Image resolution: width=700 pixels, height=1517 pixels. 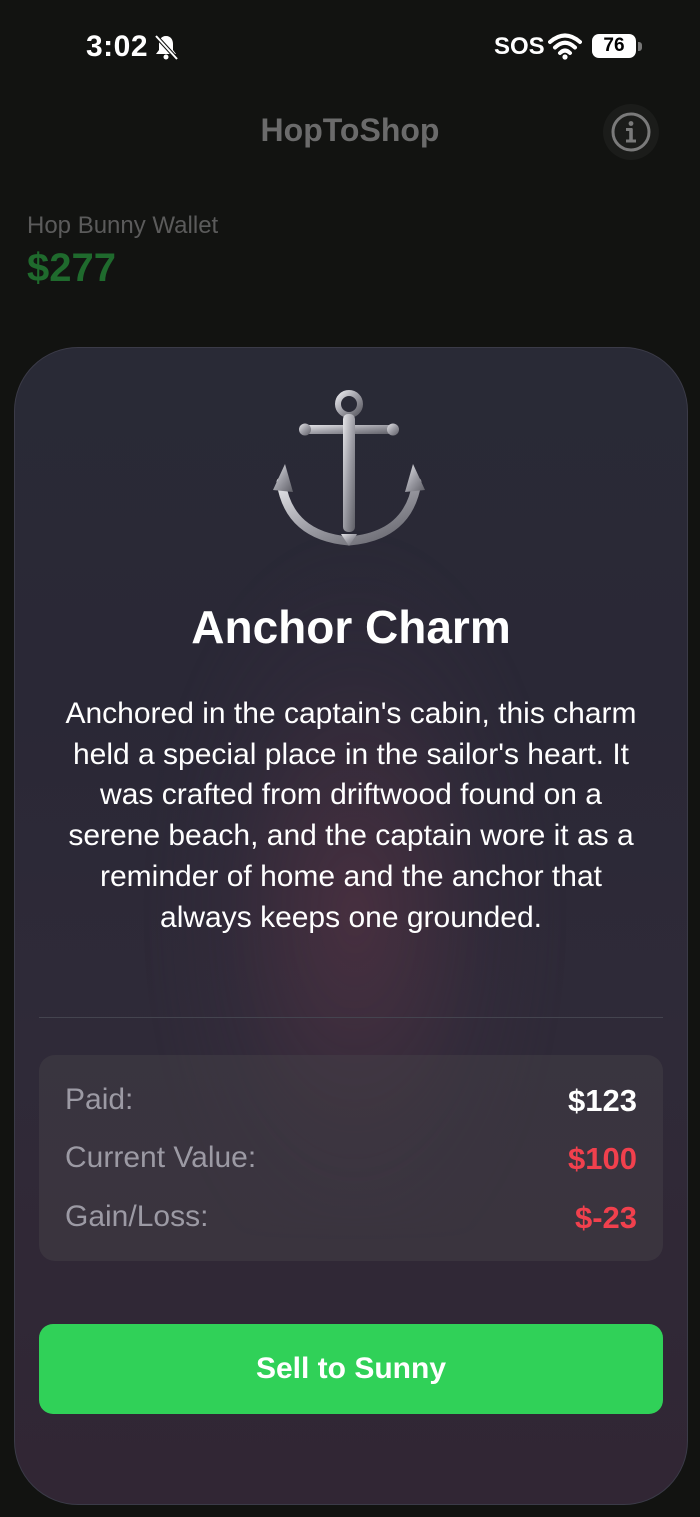 I want to click on battery-body: 76, so click(x=614, y=46).